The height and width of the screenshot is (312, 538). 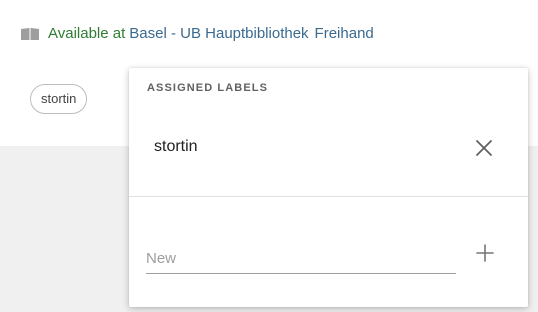 What do you see at coordinates (59, 99) in the screenshot?
I see `label-chip: stortin` at bounding box center [59, 99].